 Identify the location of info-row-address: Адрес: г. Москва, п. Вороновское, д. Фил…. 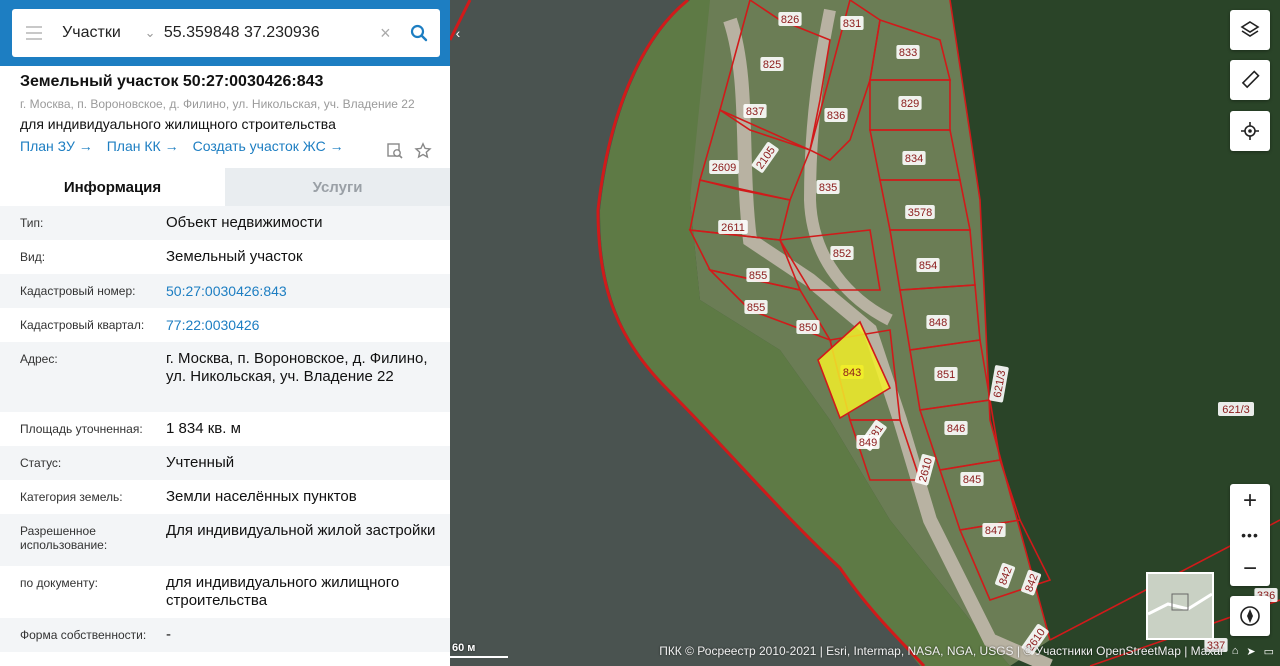
(225, 377).